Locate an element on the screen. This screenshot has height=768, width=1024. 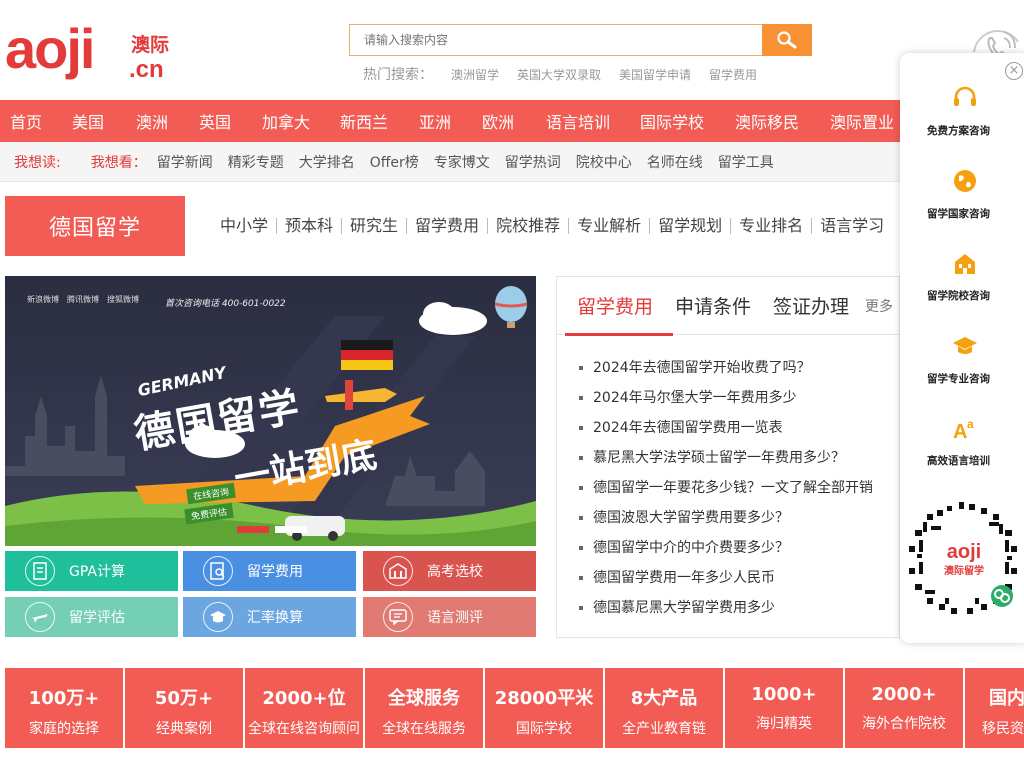
tool-exchange: 汇率换算 is located at coordinates (269, 617).